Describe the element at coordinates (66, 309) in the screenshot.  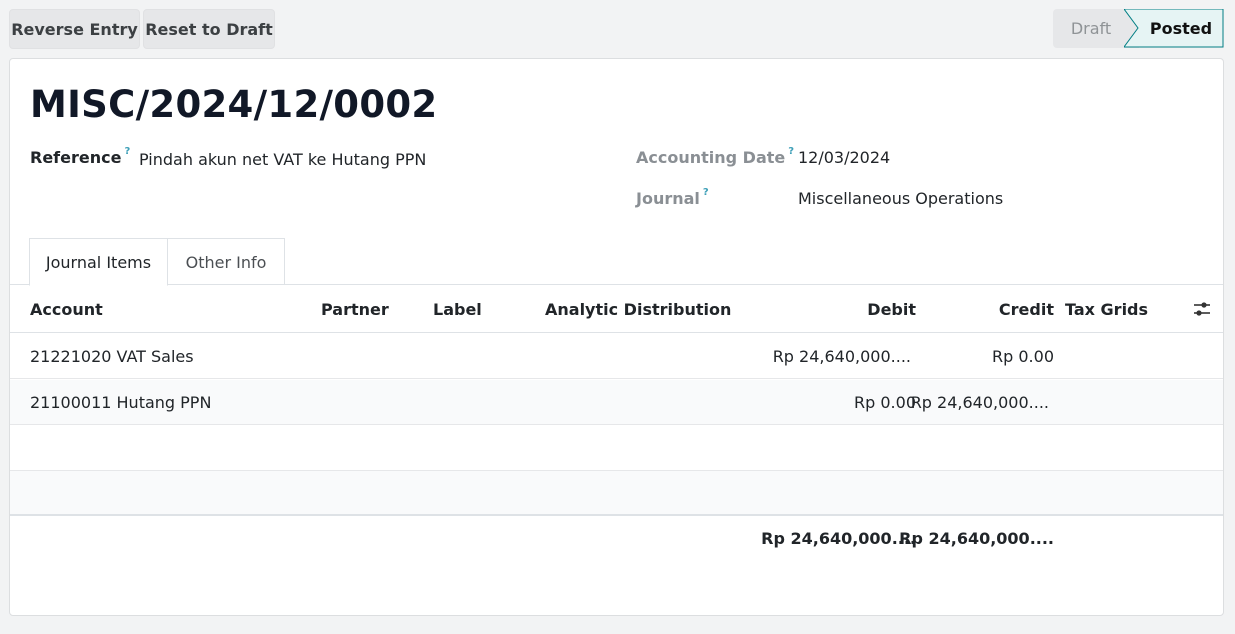
I see `column-account: Account` at that location.